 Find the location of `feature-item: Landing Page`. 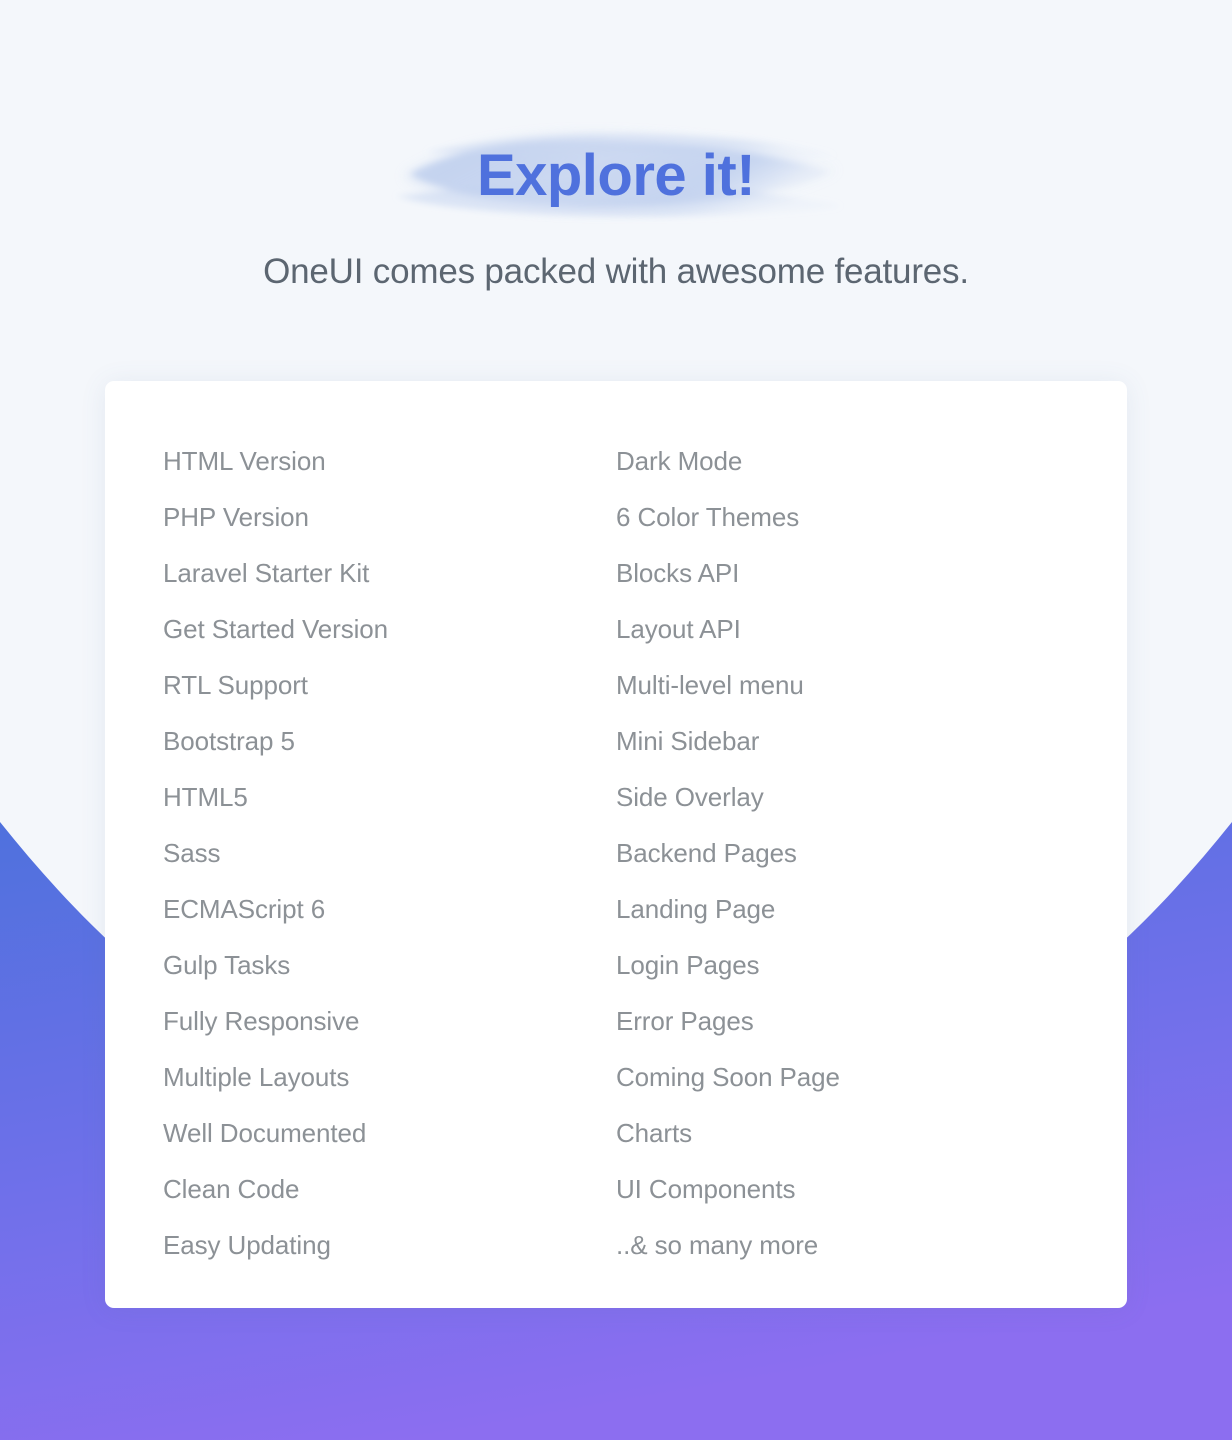

feature-item: Landing Page is located at coordinates (696, 909).